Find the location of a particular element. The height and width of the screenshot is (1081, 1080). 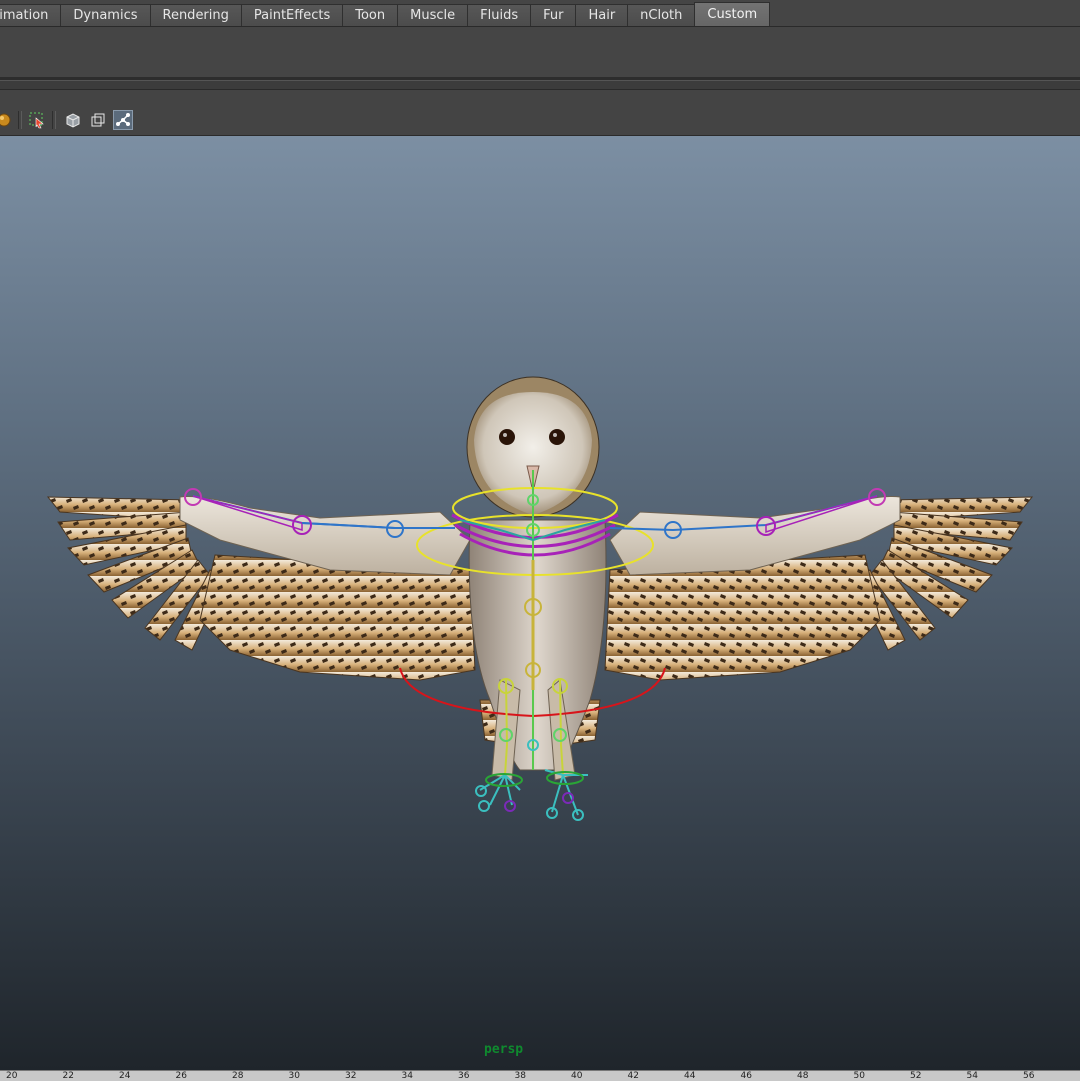

tab-toon: Toon is located at coordinates (370, 15).